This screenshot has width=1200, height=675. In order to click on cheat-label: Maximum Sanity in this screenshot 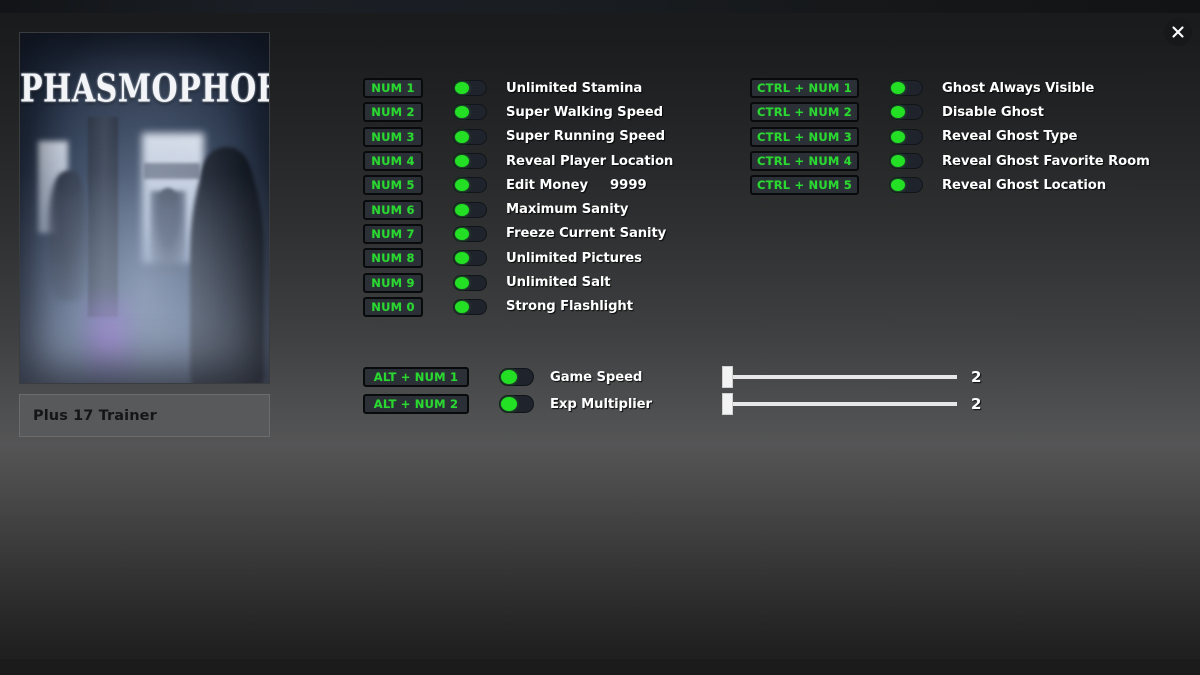, I will do `click(567, 210)`.